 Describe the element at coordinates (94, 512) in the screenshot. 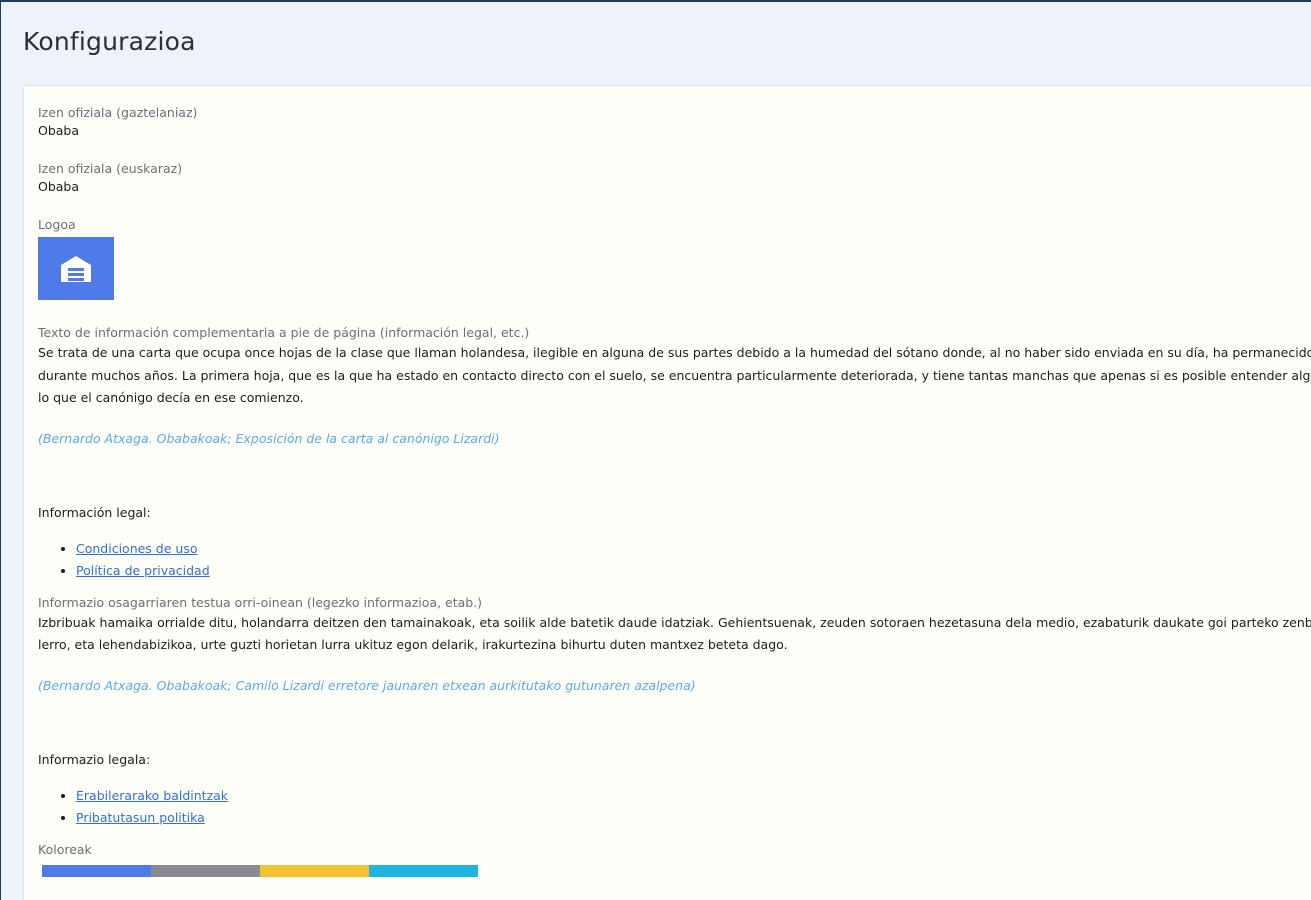

I see `legal-title-es: Información legal:` at that location.